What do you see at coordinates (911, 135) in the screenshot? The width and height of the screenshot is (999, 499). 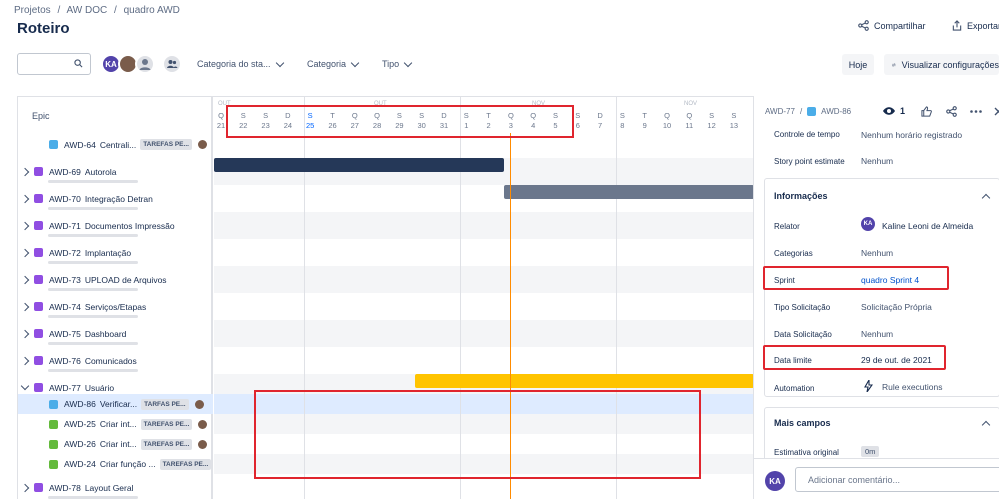 I see `time-tracking-value: Nenhum horário registrado` at bounding box center [911, 135].